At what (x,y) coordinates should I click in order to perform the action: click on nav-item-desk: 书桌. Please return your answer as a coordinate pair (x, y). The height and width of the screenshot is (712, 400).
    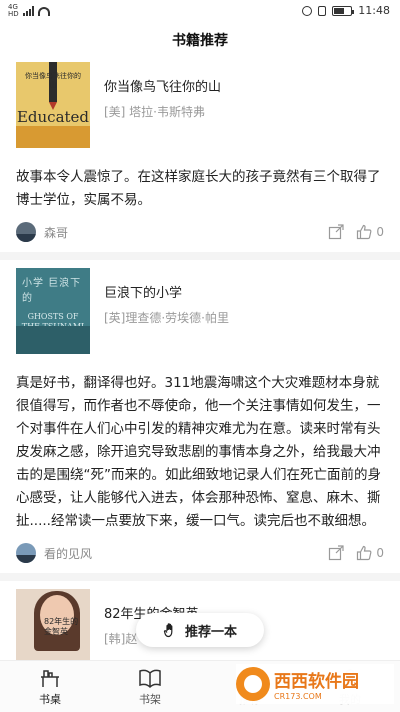
    Looking at the image, I should click on (50, 686).